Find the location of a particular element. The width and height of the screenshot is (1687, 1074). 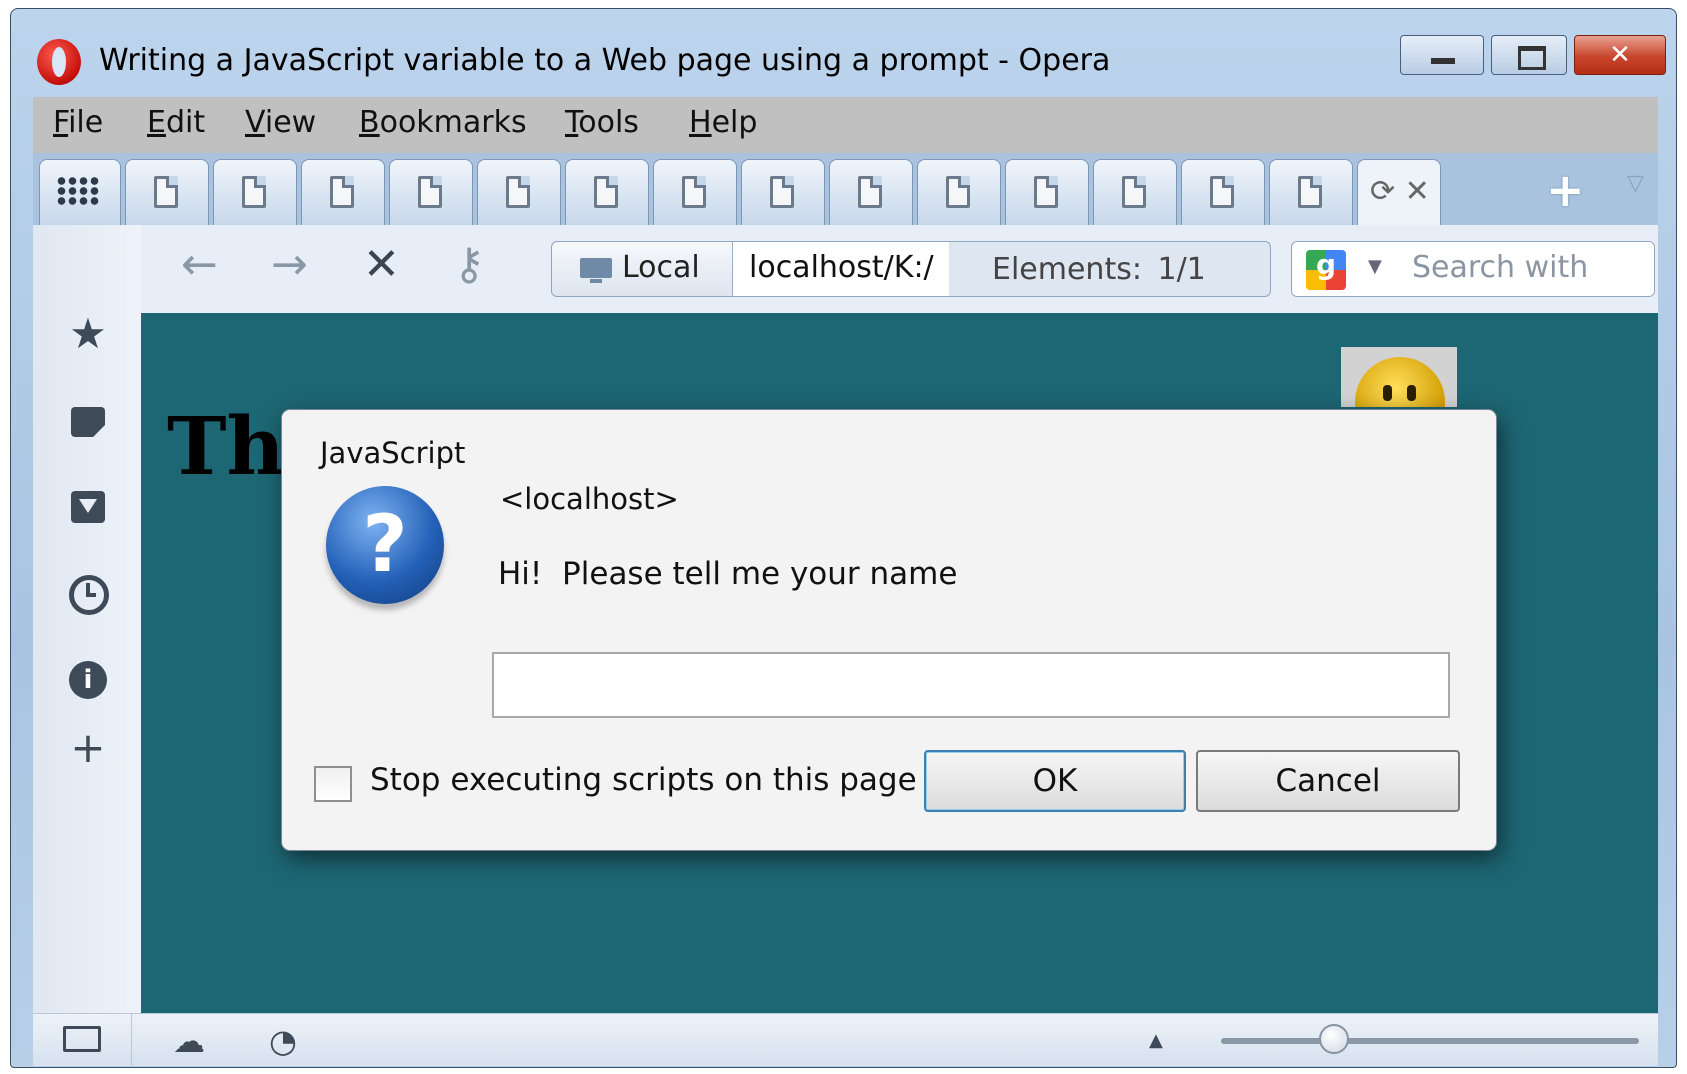

speed-dial-icon is located at coordinates (78, 191).